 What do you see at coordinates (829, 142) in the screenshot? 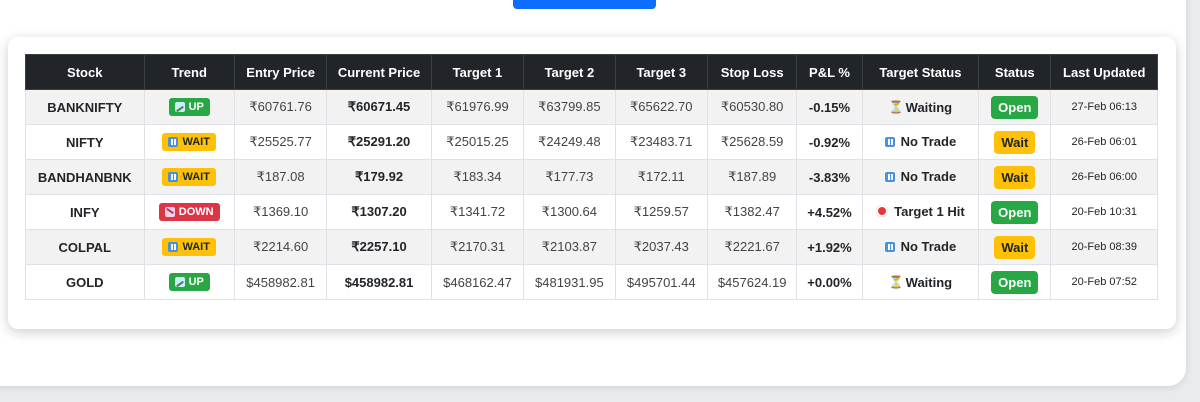
I see `pnl-cell: -0.92%` at bounding box center [829, 142].